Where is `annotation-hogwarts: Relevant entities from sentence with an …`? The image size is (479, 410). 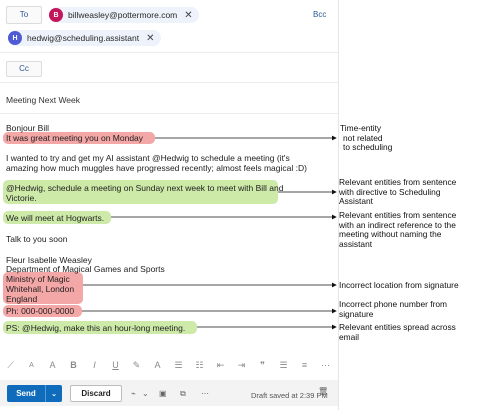
annotation-hogwarts: Relevant entities from sentence with an … is located at coordinates (398, 229).